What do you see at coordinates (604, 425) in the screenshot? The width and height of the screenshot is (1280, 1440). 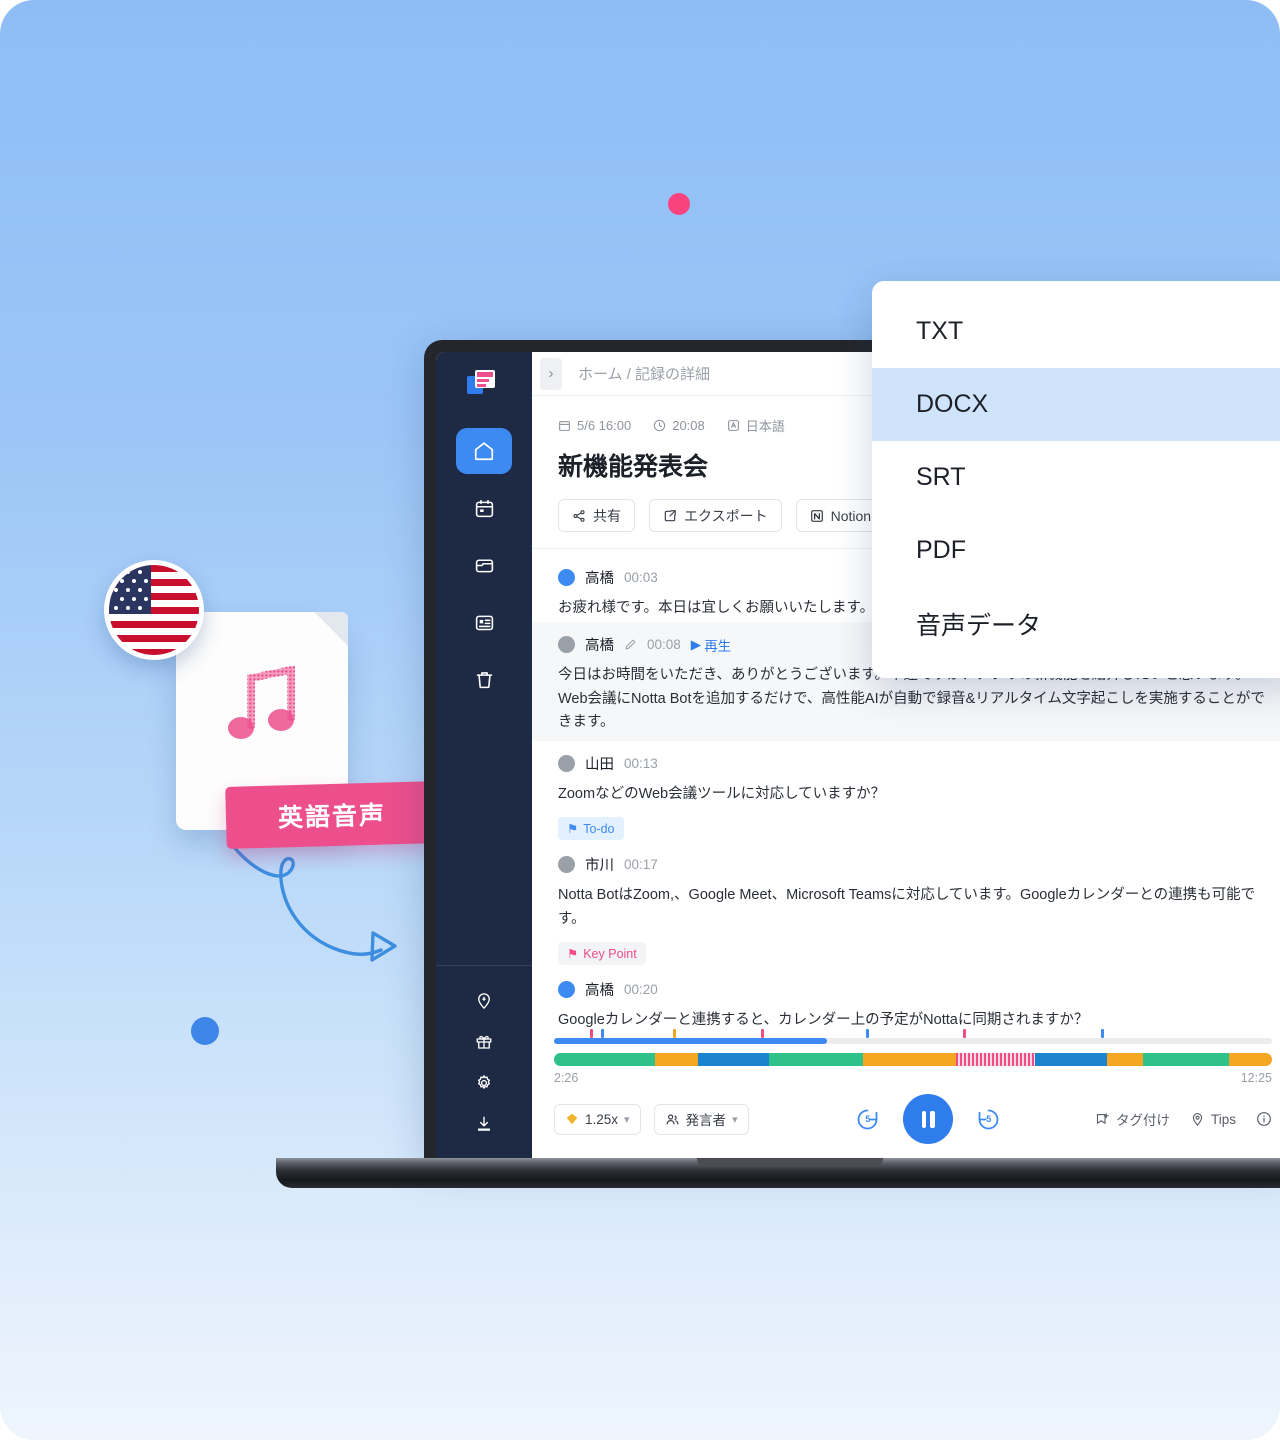 I see `meta-date-label: 5/6 16:00` at bounding box center [604, 425].